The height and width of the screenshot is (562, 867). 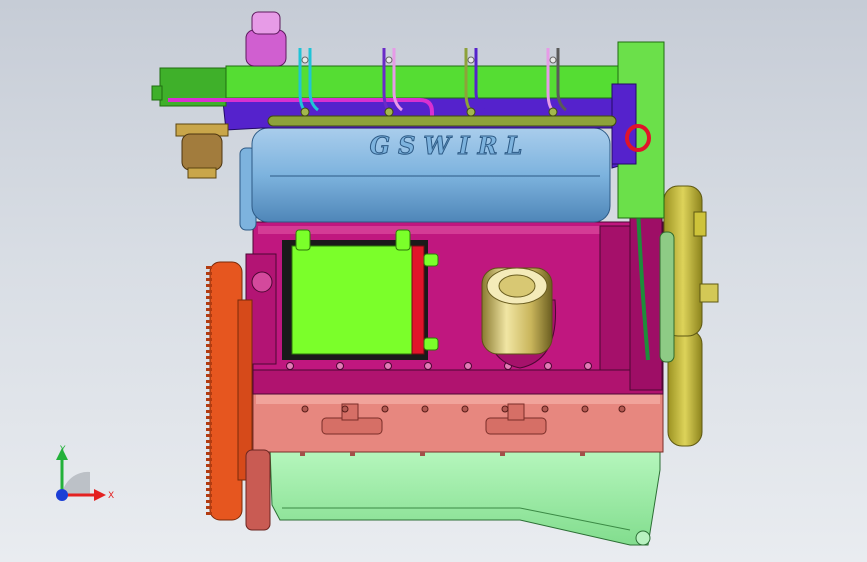 I want to click on oil-filler-cap, so click(x=266, y=23).